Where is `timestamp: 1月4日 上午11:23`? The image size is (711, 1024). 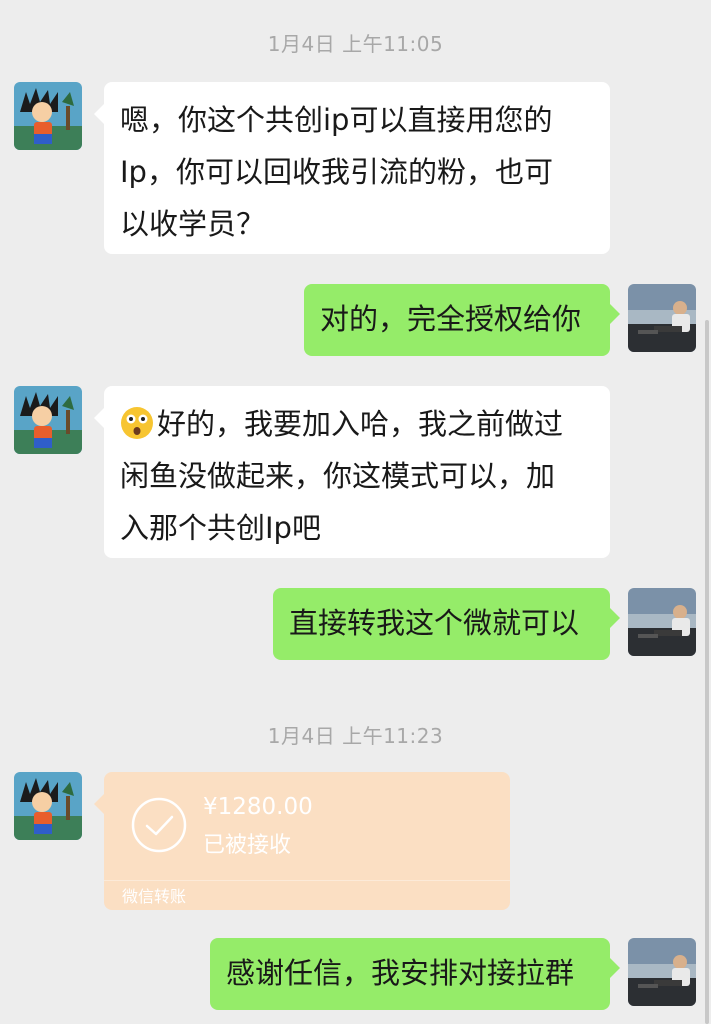 timestamp: 1月4日 上午11:23 is located at coordinates (355, 736).